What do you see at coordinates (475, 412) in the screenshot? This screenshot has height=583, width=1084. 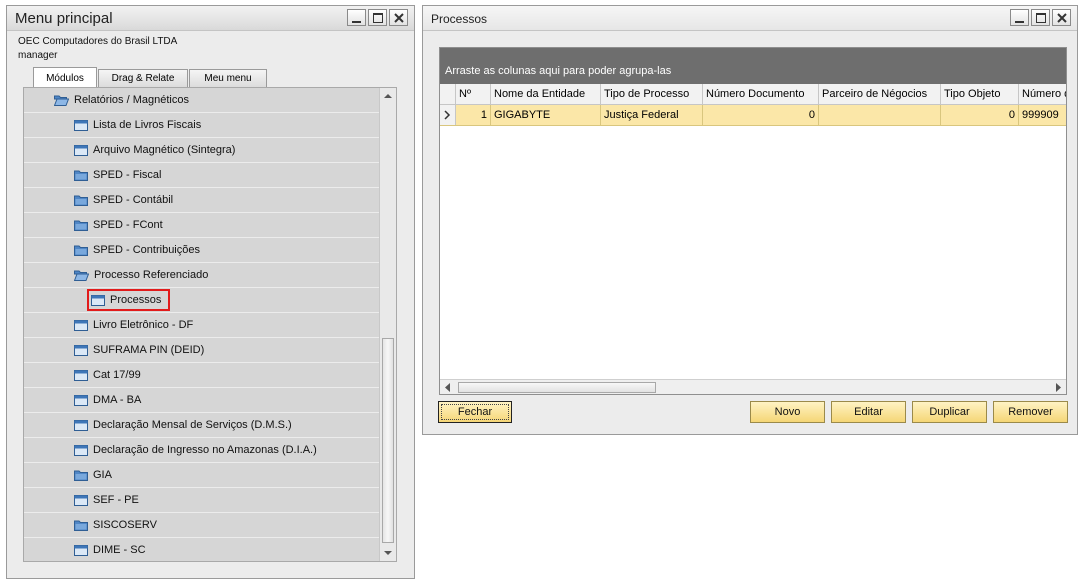 I see `fechar-button: Fechar` at bounding box center [475, 412].